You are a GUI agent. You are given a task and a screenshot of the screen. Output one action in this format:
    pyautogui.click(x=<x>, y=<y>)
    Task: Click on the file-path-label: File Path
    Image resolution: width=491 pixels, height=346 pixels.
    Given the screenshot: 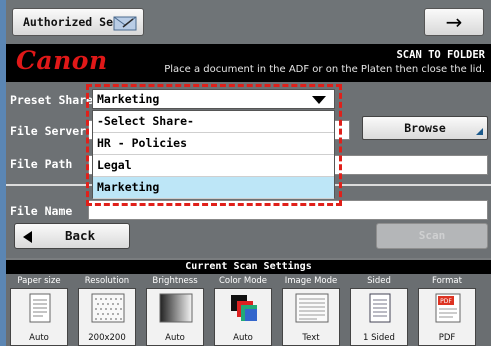 What is the action you would take?
    pyautogui.click(x=41, y=164)
    